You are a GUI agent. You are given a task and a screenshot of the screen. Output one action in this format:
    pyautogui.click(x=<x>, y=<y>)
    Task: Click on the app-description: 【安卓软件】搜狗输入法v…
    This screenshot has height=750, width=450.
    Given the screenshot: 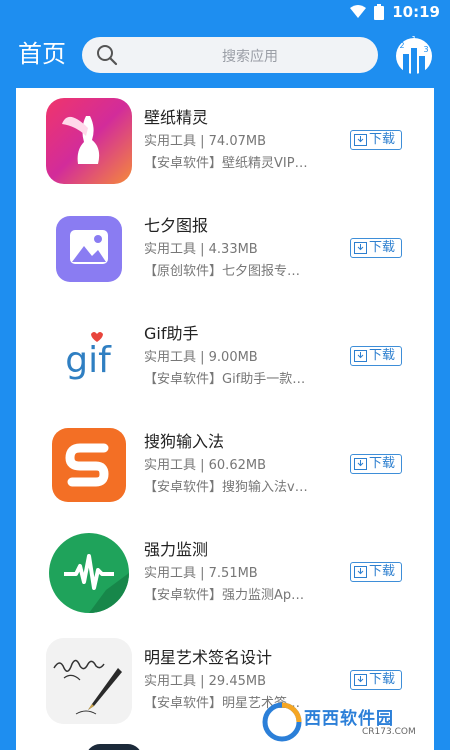 What is the action you would take?
    pyautogui.click(x=226, y=487)
    